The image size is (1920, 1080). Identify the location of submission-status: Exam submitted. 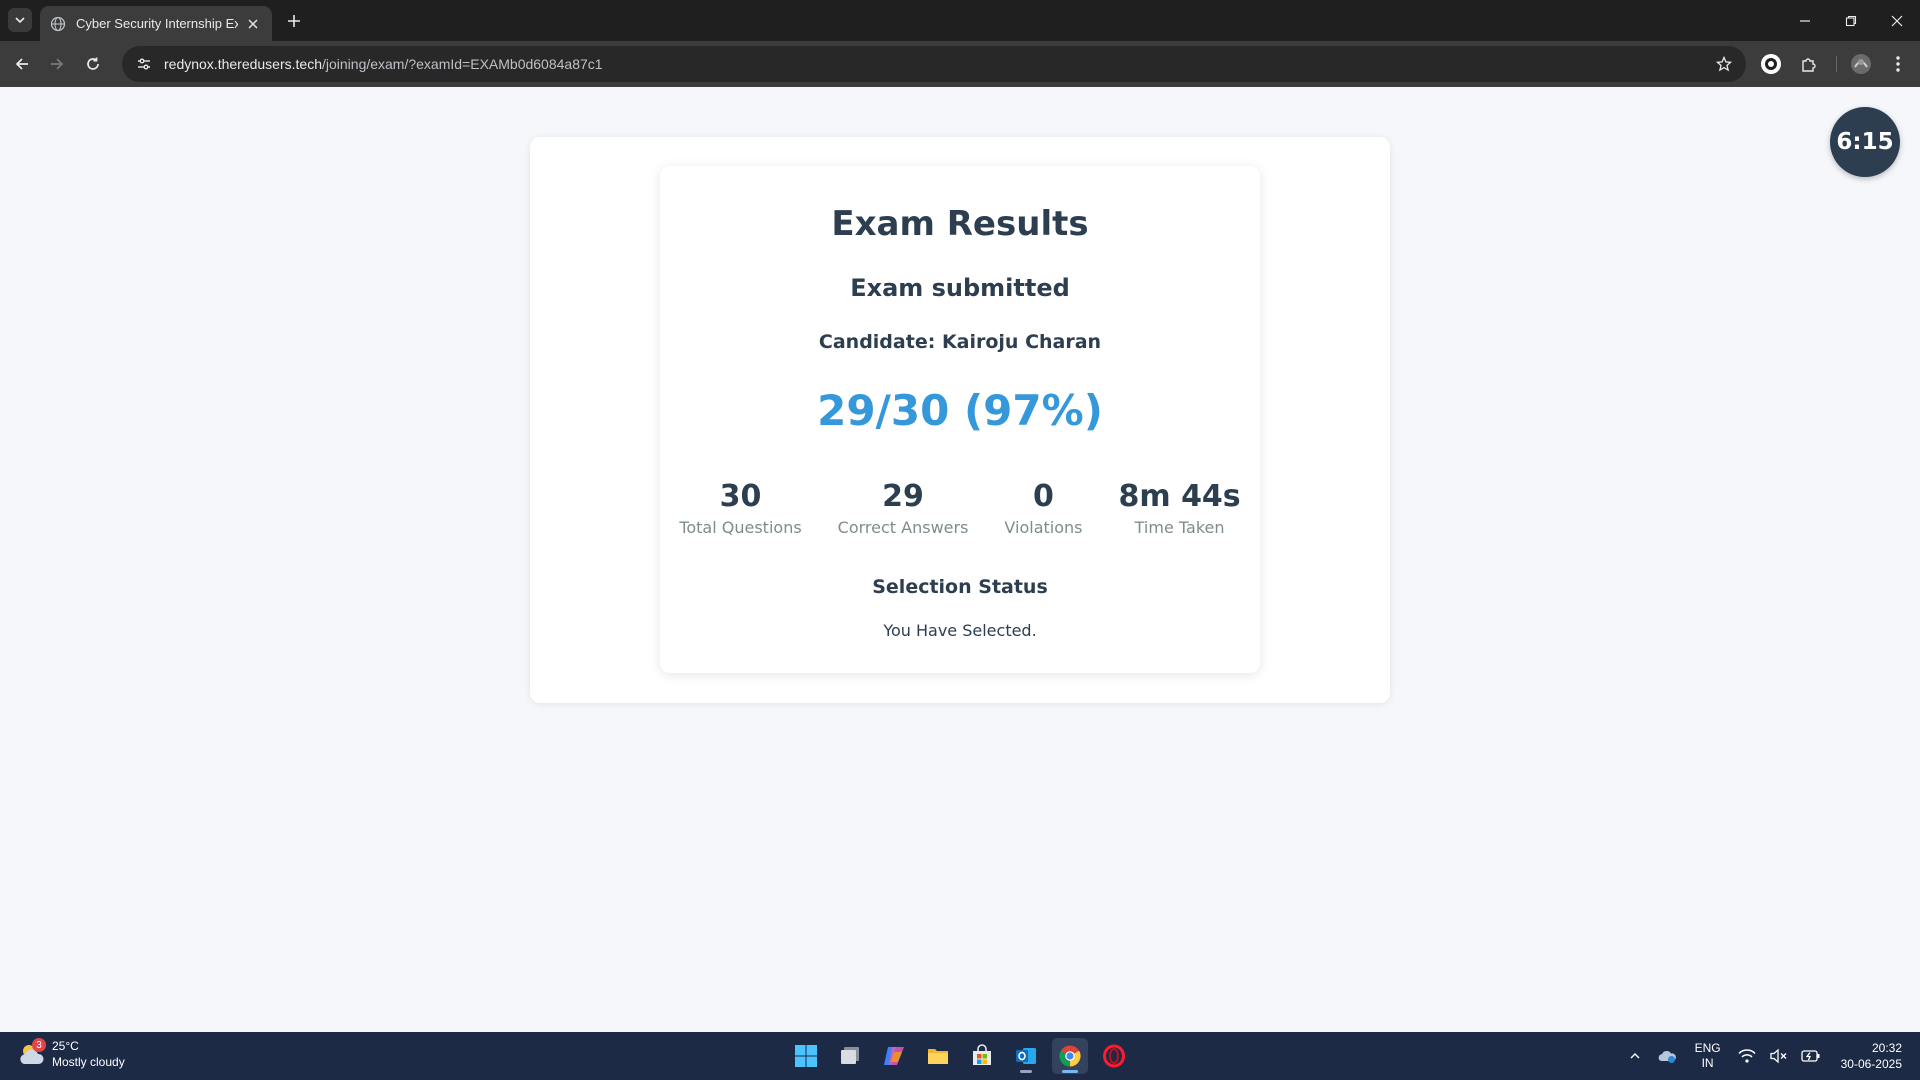
(960, 288).